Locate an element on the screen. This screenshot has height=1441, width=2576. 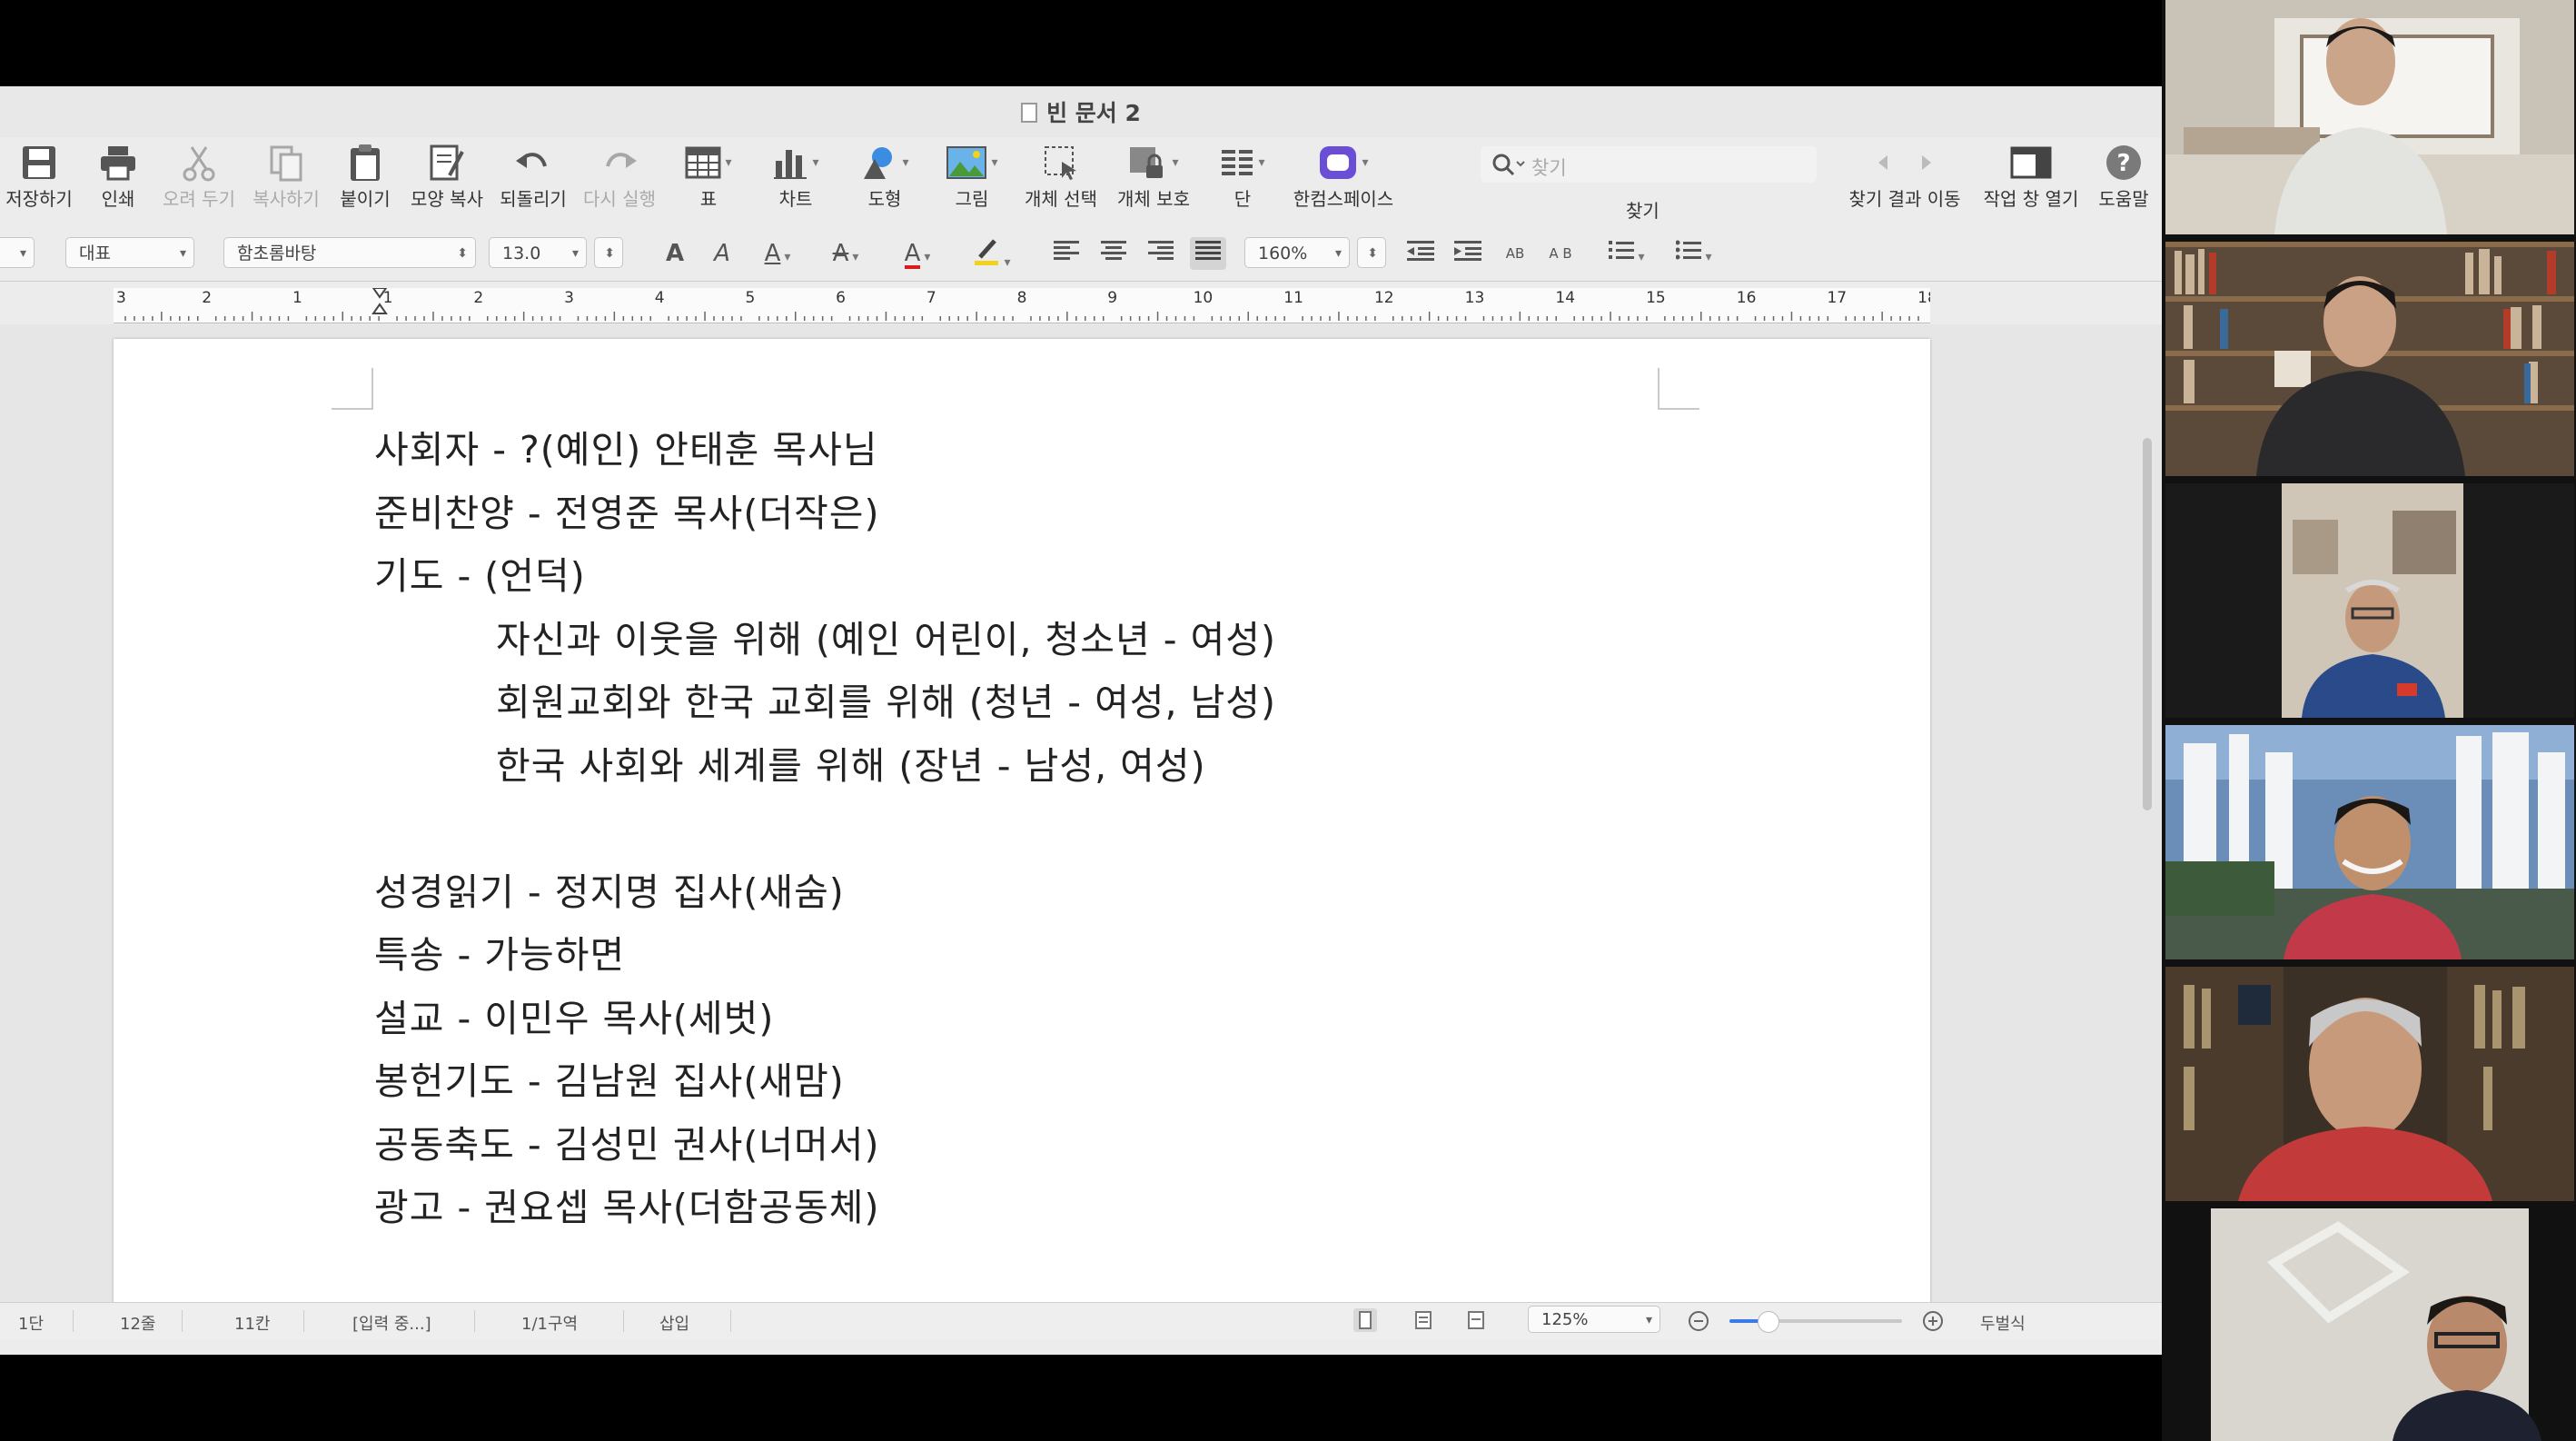
page-view-button is located at coordinates (1365, 1320).